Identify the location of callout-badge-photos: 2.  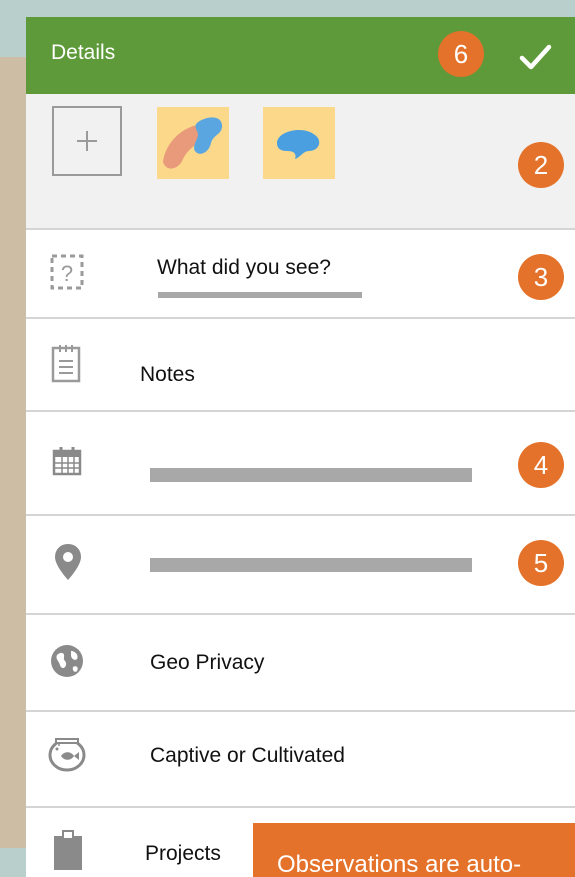
(541, 165).